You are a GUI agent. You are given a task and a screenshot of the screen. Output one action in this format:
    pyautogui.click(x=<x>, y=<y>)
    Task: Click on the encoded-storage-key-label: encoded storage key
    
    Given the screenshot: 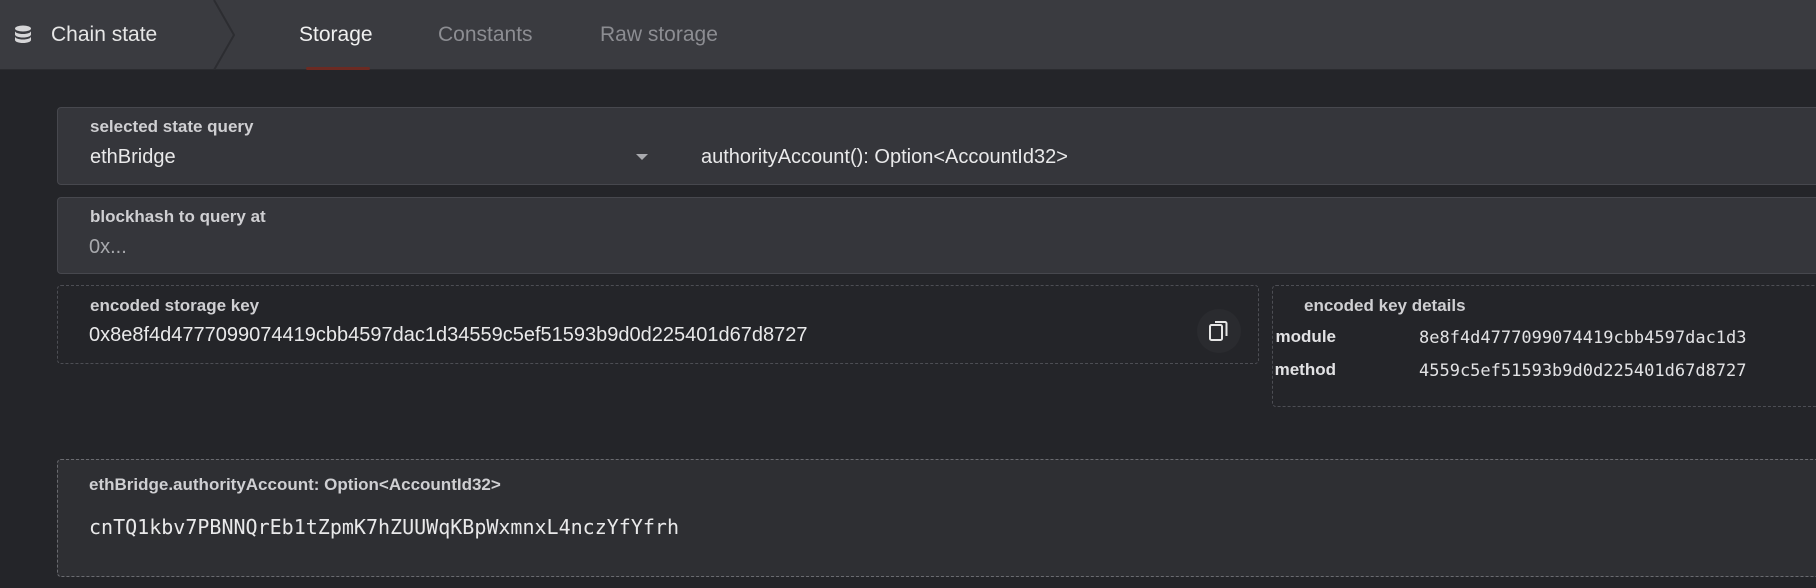 What is the action you would take?
    pyautogui.click(x=175, y=305)
    